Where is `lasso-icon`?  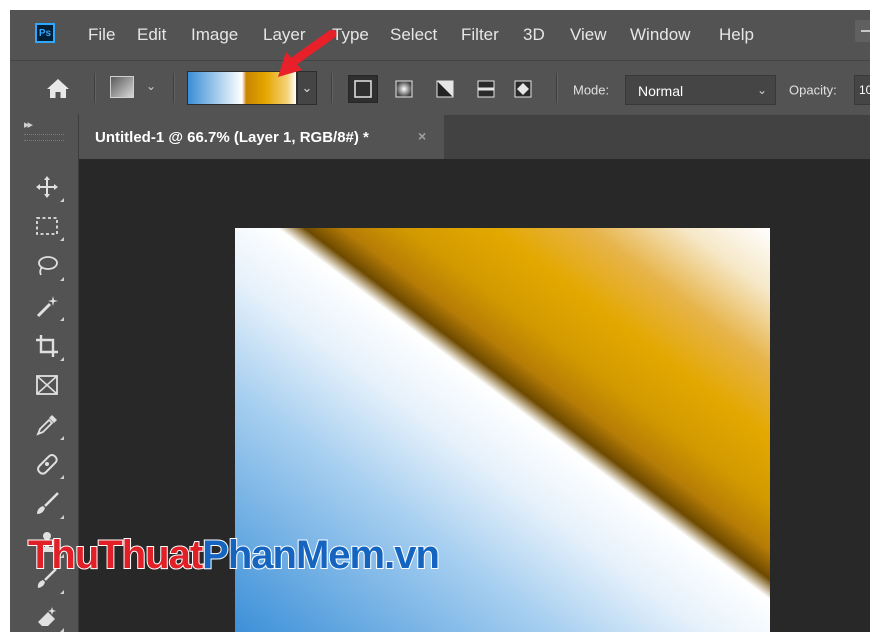 lasso-icon is located at coordinates (48, 266).